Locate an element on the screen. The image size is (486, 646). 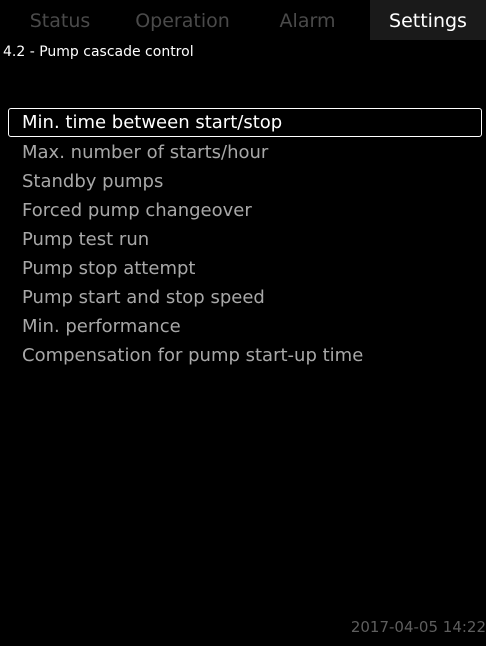
menu-item-max-starts-per-hour: Max. number of starts/hour is located at coordinates (245, 151).